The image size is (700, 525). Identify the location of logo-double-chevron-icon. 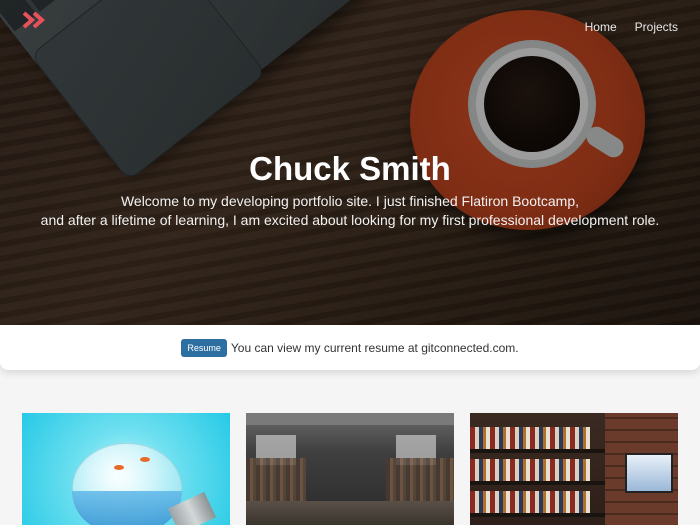
(35, 20).